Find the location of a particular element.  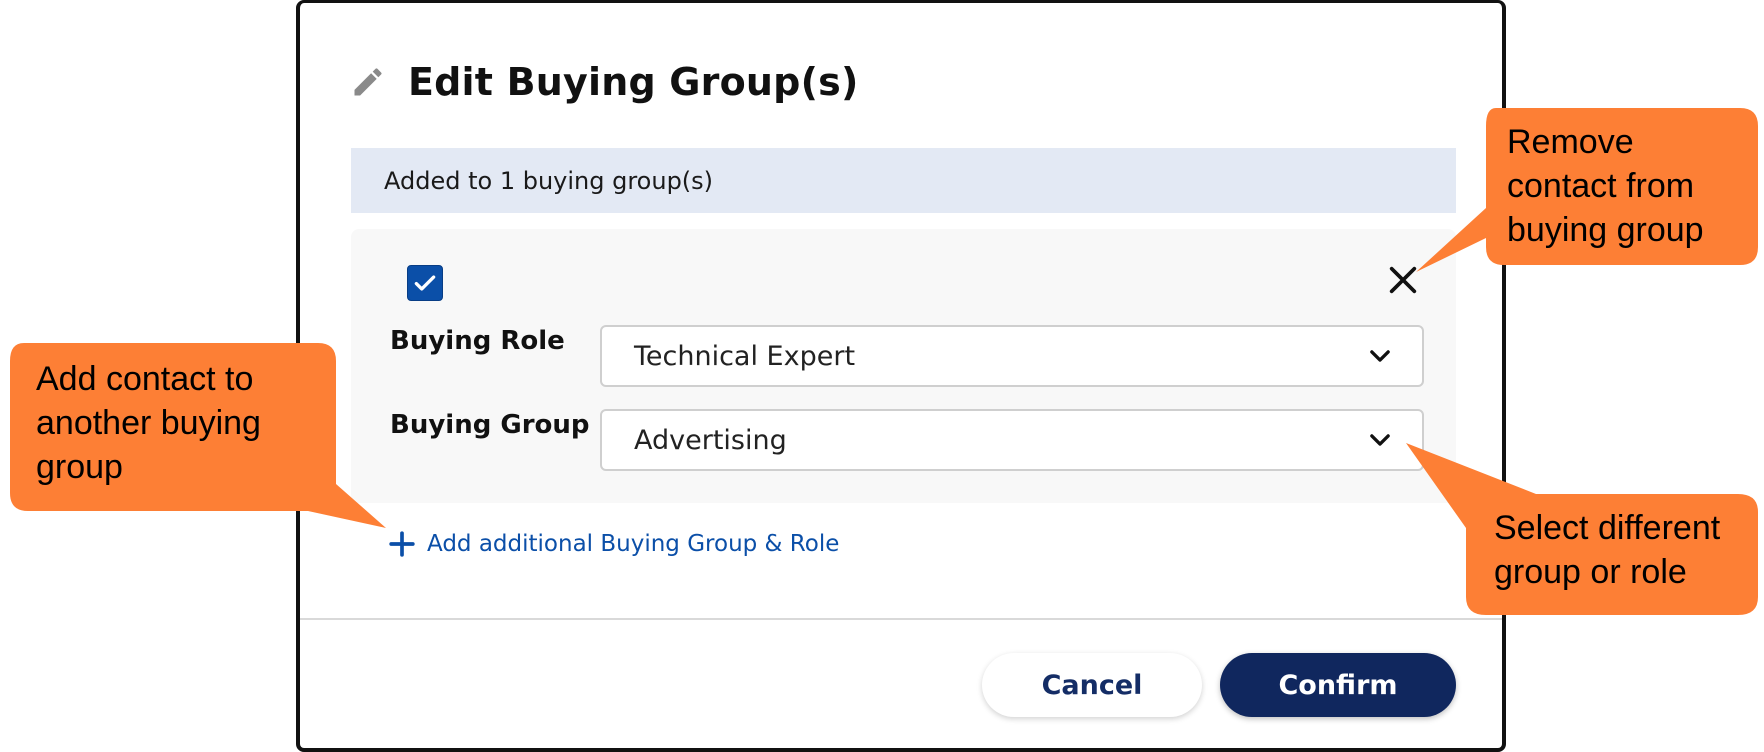

buying-role-label: Buying Role is located at coordinates (477, 341).